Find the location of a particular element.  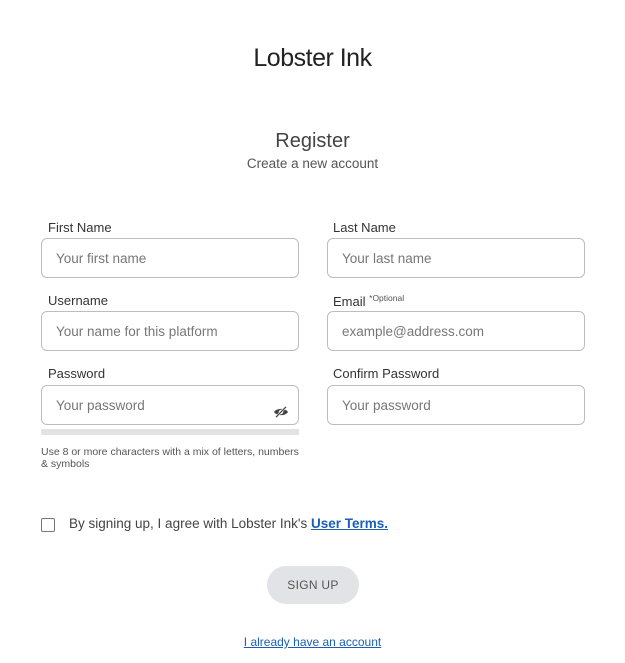

email-field is located at coordinates (456, 331).